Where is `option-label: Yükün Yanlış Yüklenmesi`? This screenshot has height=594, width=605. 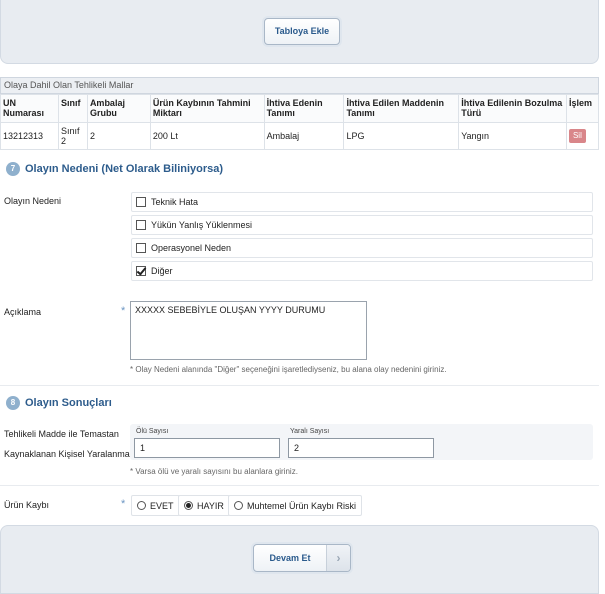 option-label: Yükün Yanlış Yüklenmesi is located at coordinates (202, 225).